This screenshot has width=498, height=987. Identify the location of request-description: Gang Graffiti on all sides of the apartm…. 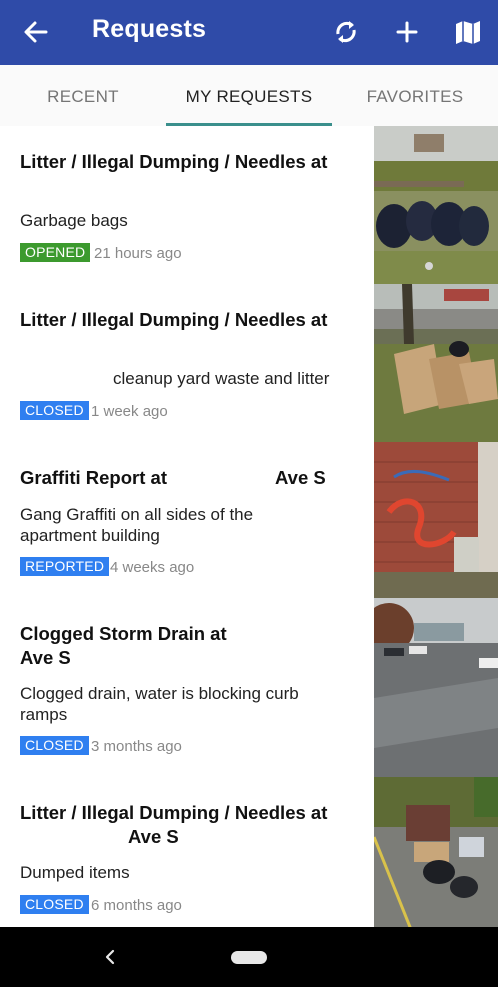
(137, 525).